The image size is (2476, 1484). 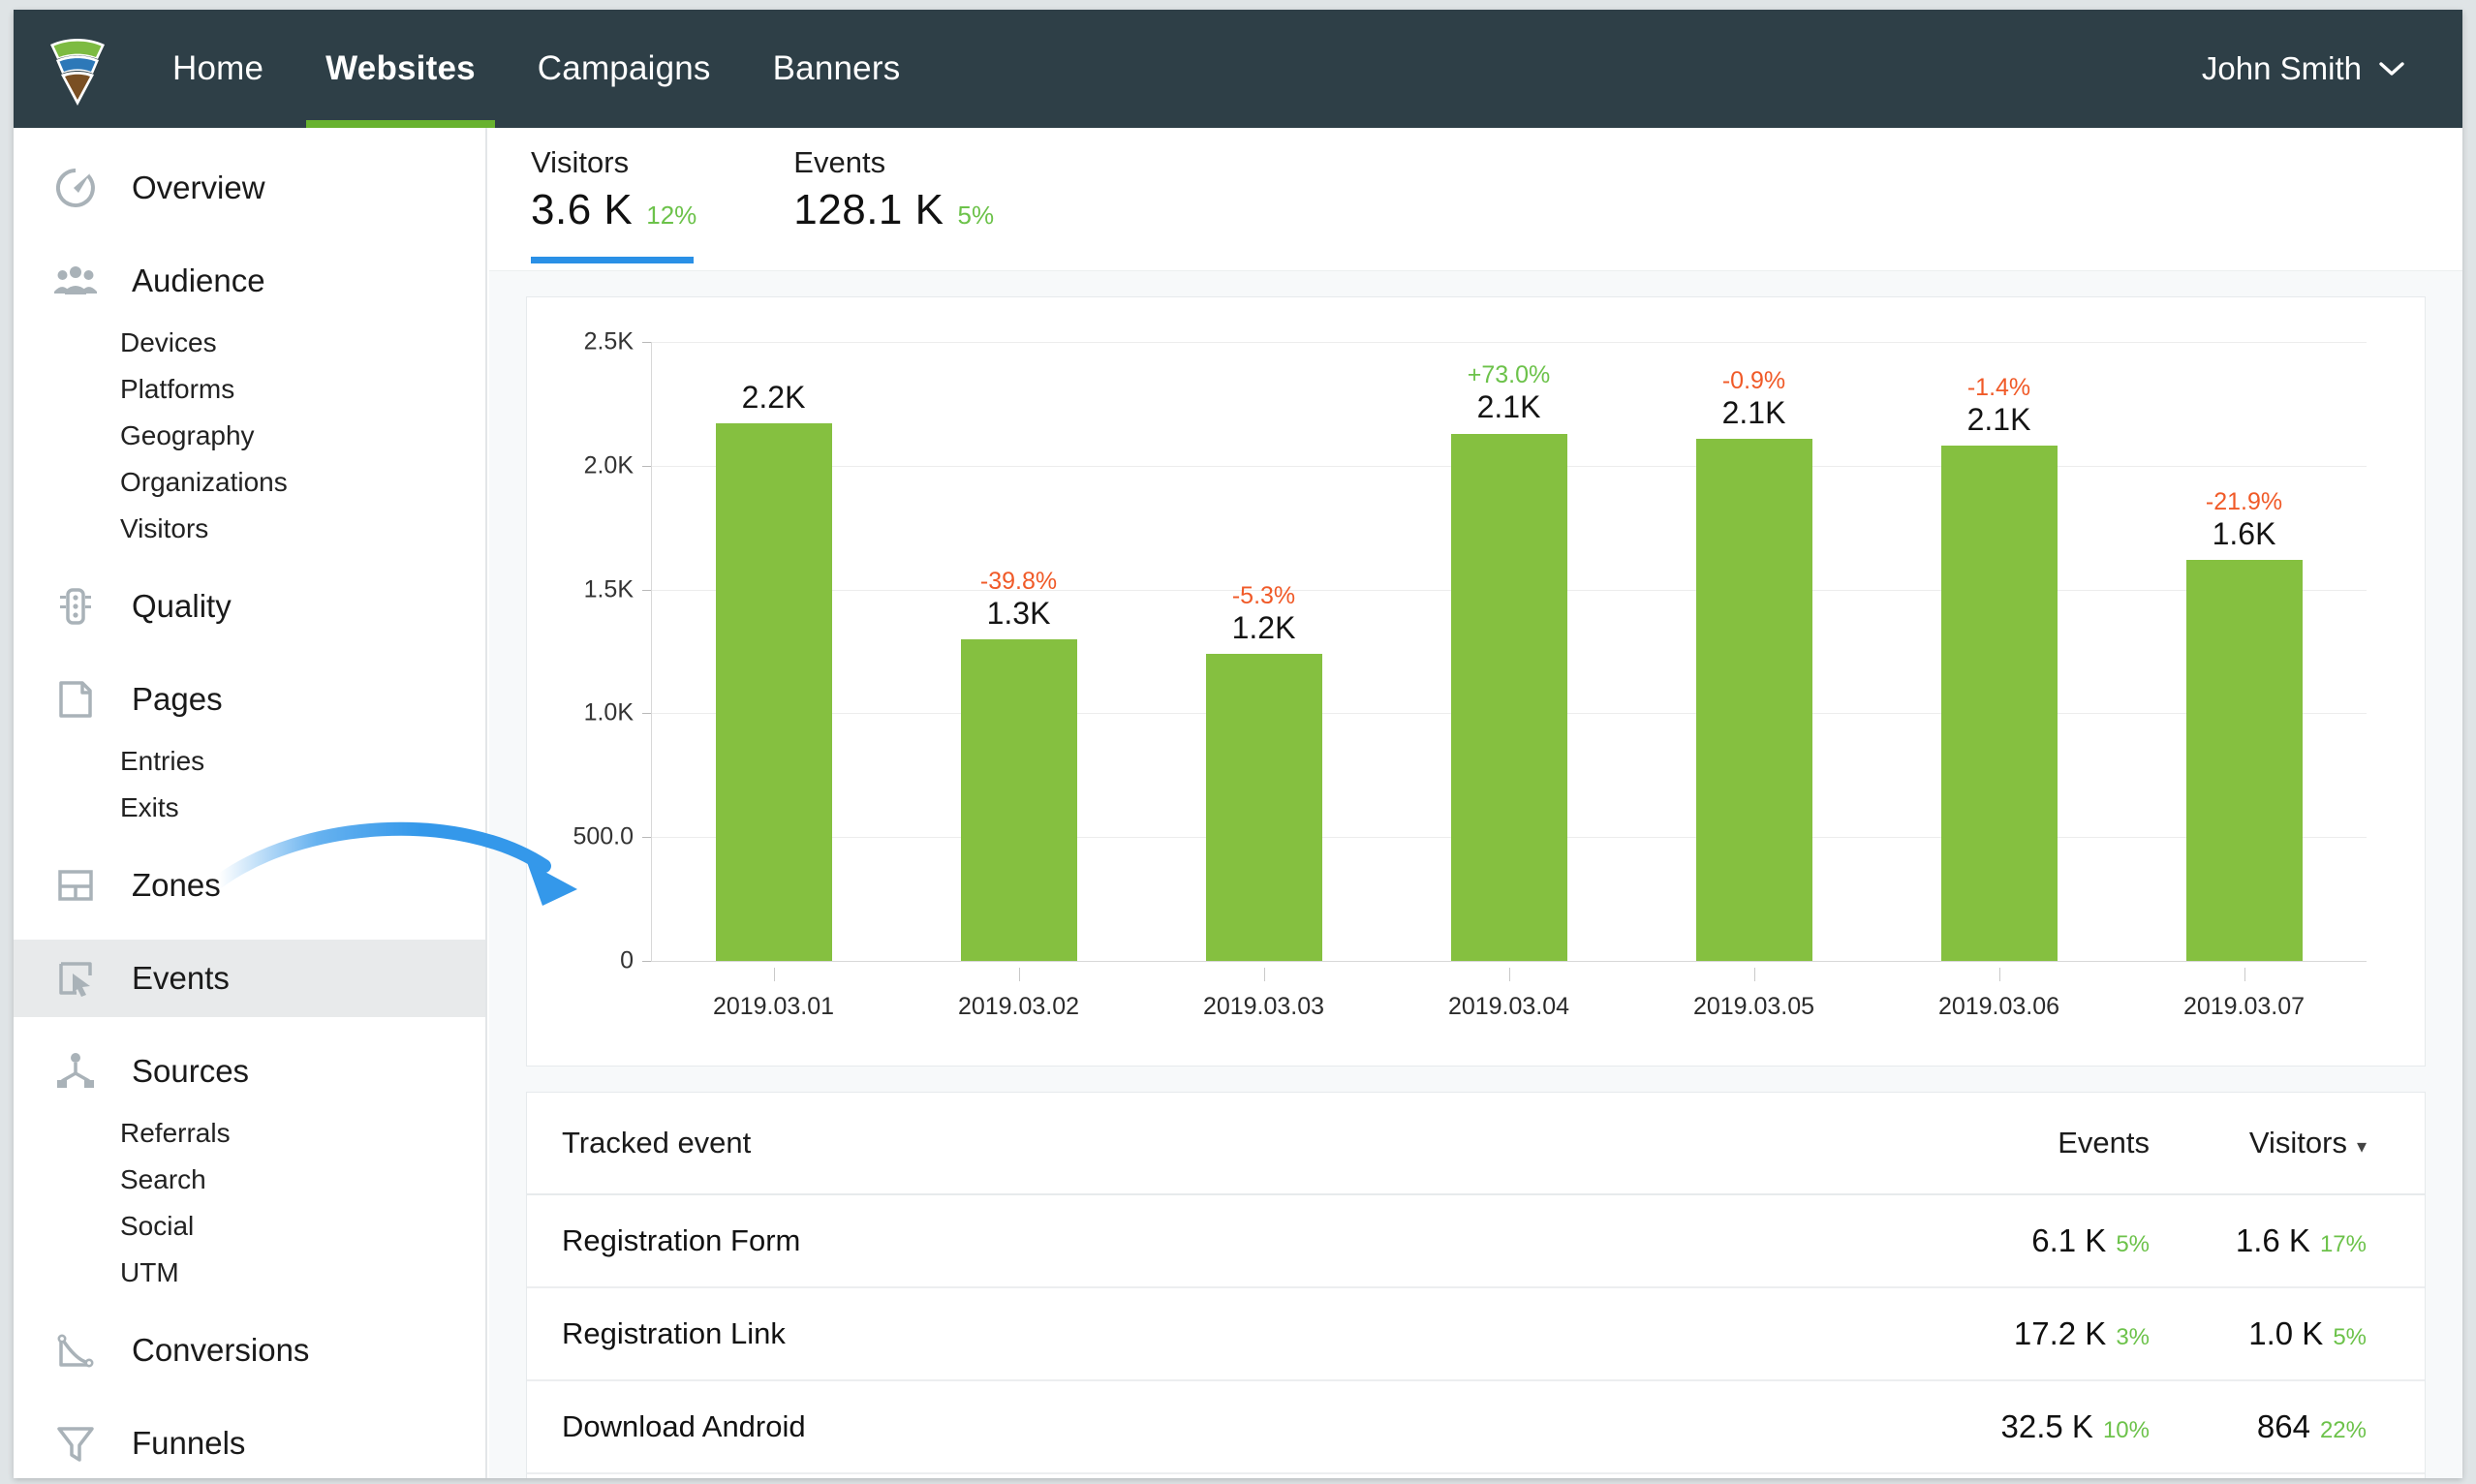 What do you see at coordinates (249, 1441) in the screenshot?
I see `sidebar-item-funnels: Funnels` at bounding box center [249, 1441].